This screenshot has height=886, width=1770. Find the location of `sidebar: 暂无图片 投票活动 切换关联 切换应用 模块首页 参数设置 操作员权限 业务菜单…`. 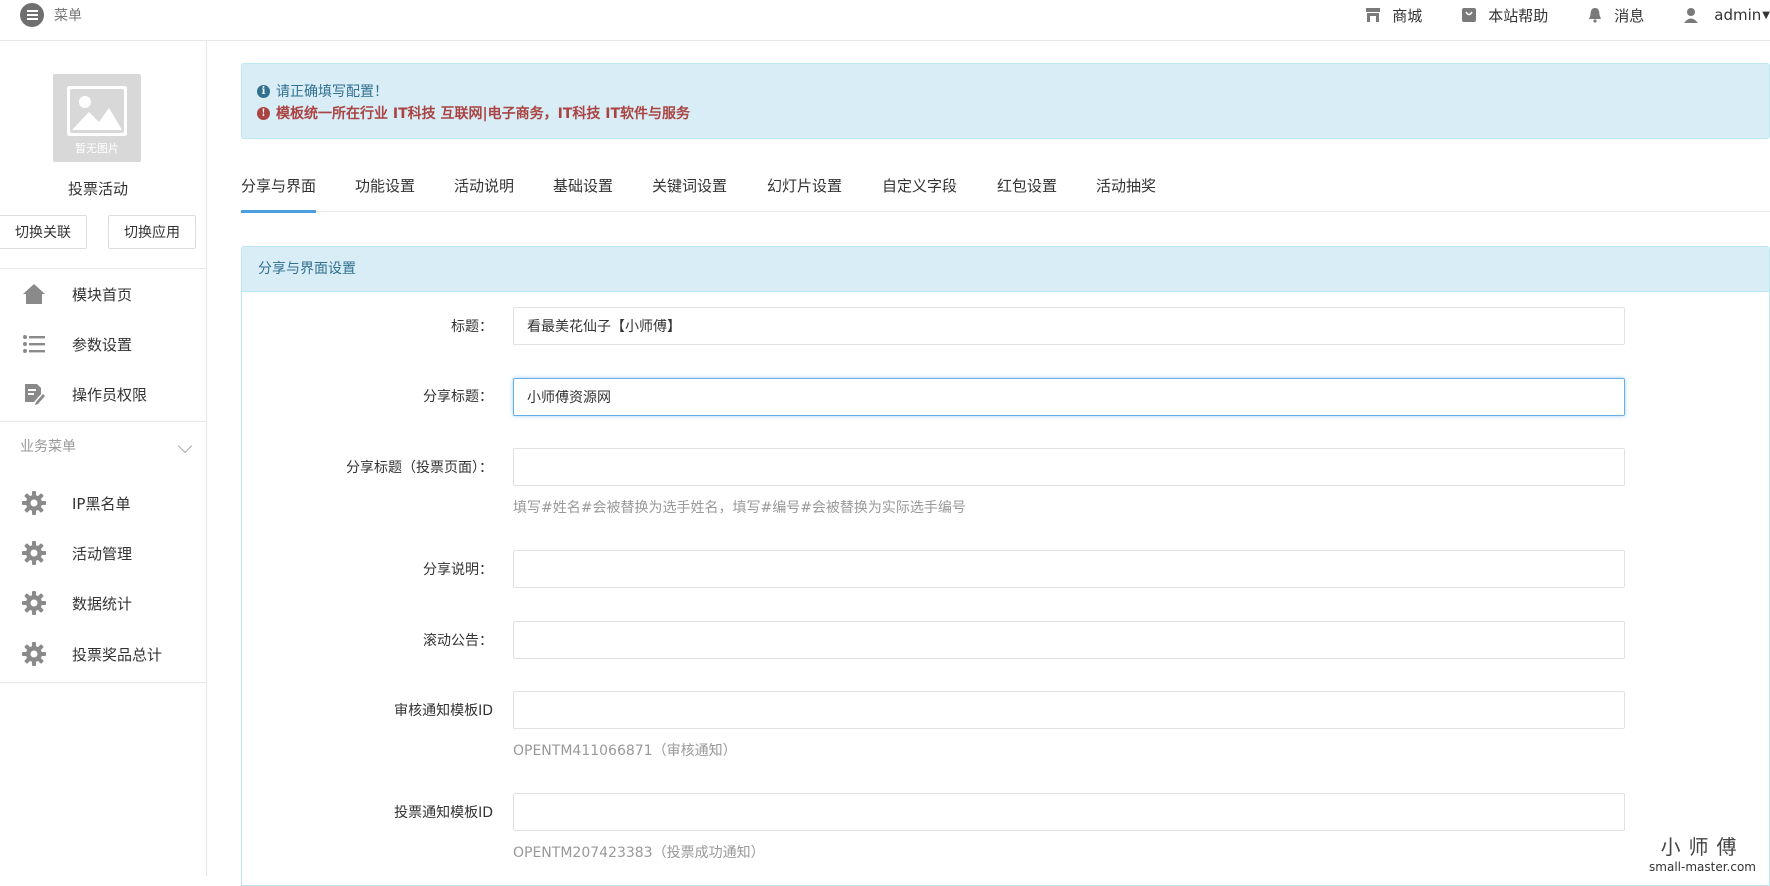

sidebar: 暂无图片 投票活动 切换关联 切换应用 模块首页 参数设置 操作员权限 业务菜单… is located at coordinates (103, 458).